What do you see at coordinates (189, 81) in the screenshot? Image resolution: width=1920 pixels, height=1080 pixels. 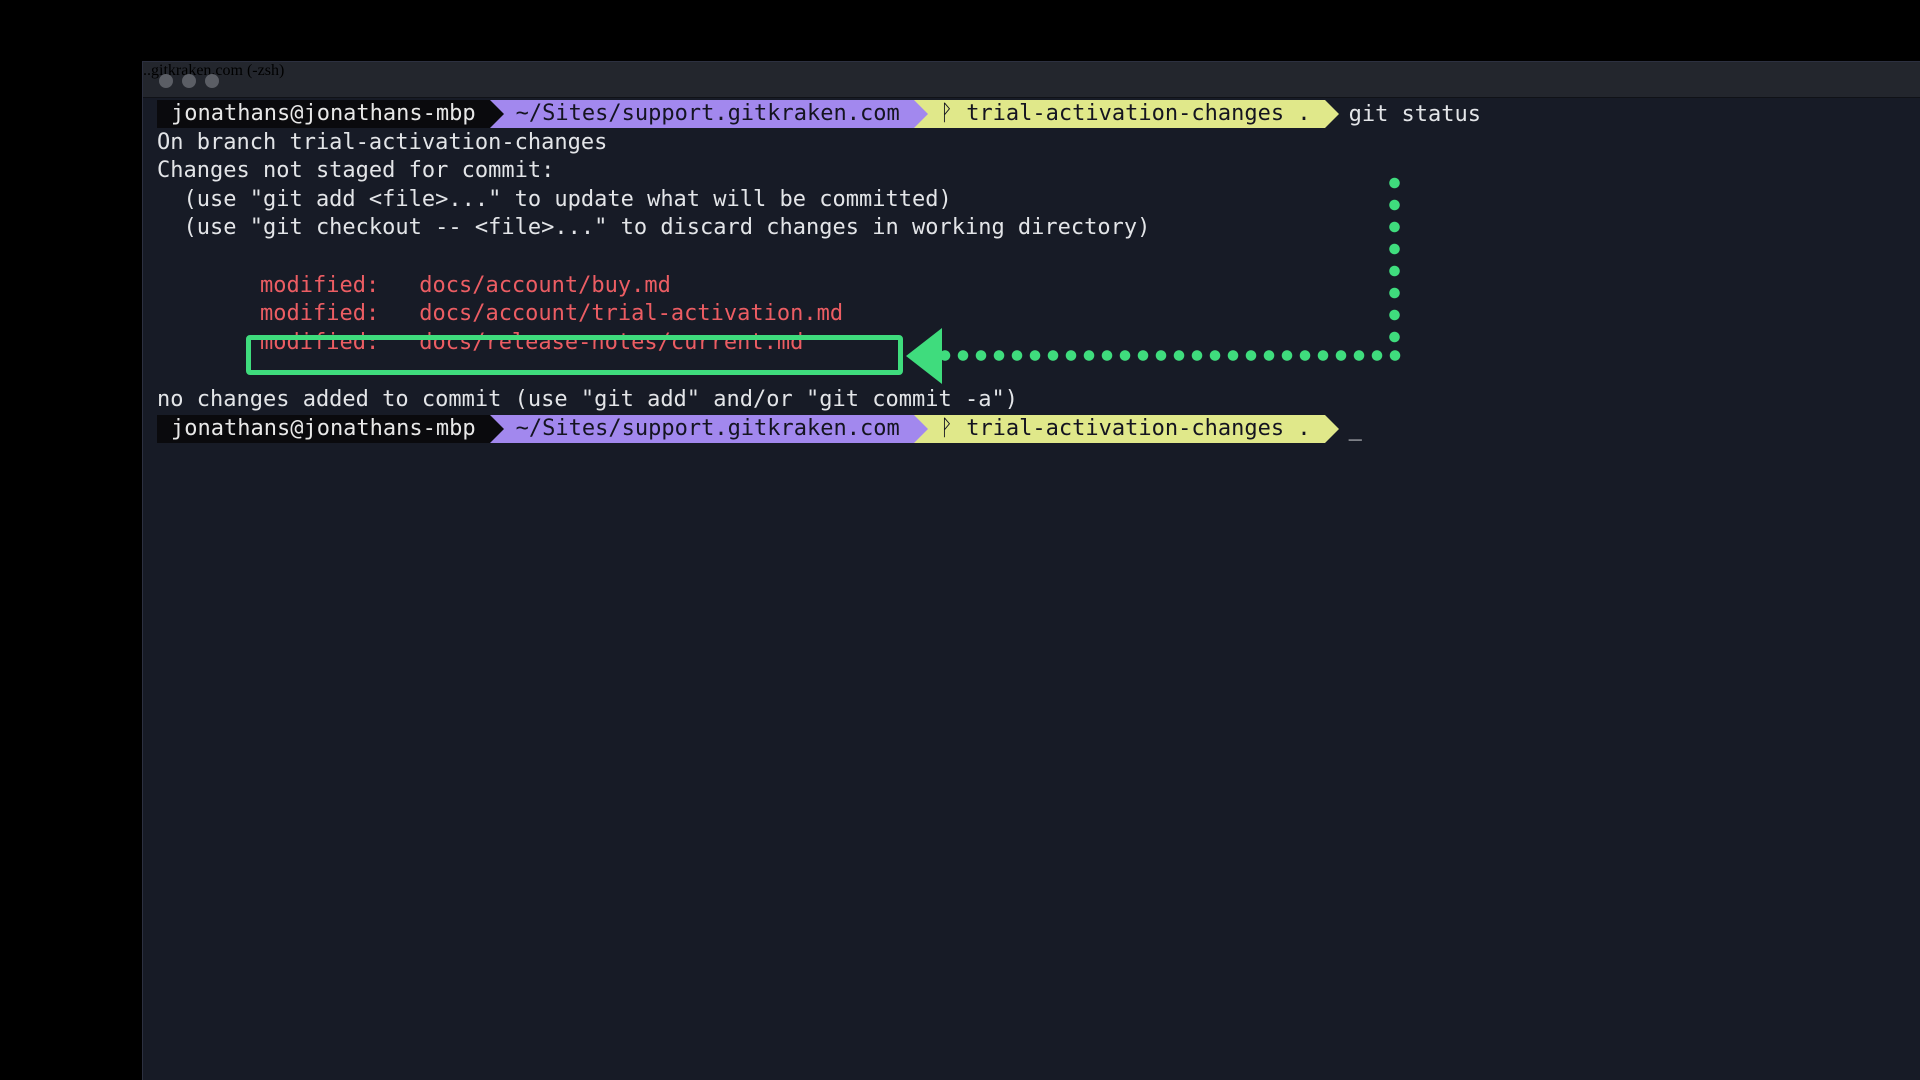 I see `minimize-window-icon` at bounding box center [189, 81].